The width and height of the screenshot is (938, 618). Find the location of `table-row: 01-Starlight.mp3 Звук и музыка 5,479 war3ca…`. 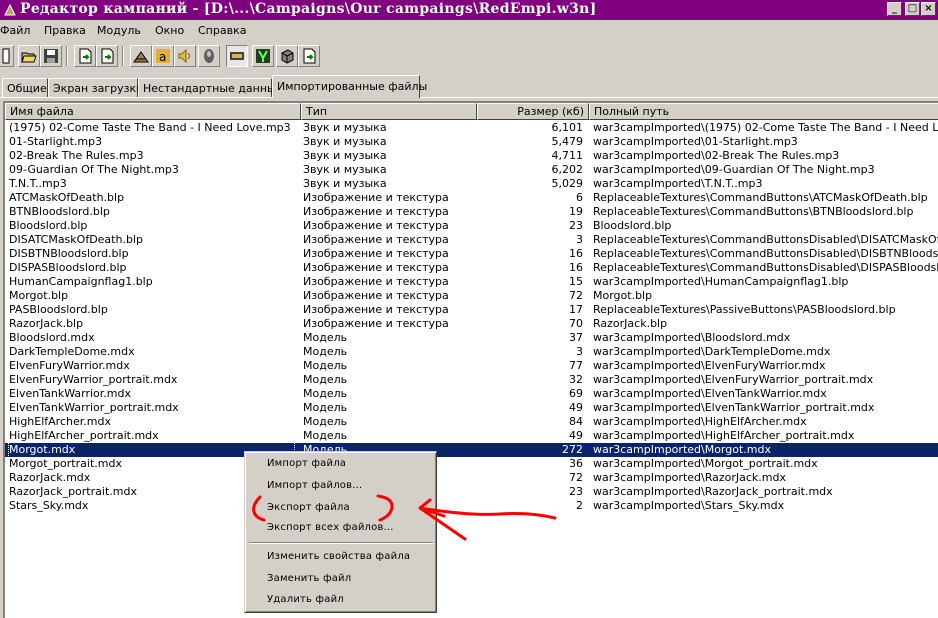

table-row: 01-Starlight.mp3 Звук и музыка 5,479 war3ca… is located at coordinates (471, 142).